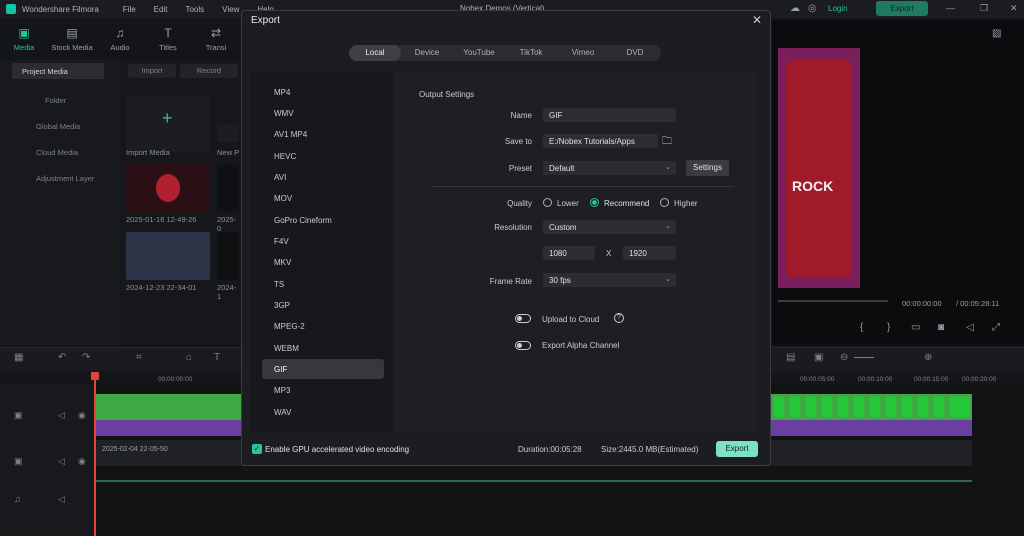 This screenshot has width=1024, height=536. What do you see at coordinates (168, 39) in the screenshot?
I see `toolbar-titles: T Titles` at bounding box center [168, 39].